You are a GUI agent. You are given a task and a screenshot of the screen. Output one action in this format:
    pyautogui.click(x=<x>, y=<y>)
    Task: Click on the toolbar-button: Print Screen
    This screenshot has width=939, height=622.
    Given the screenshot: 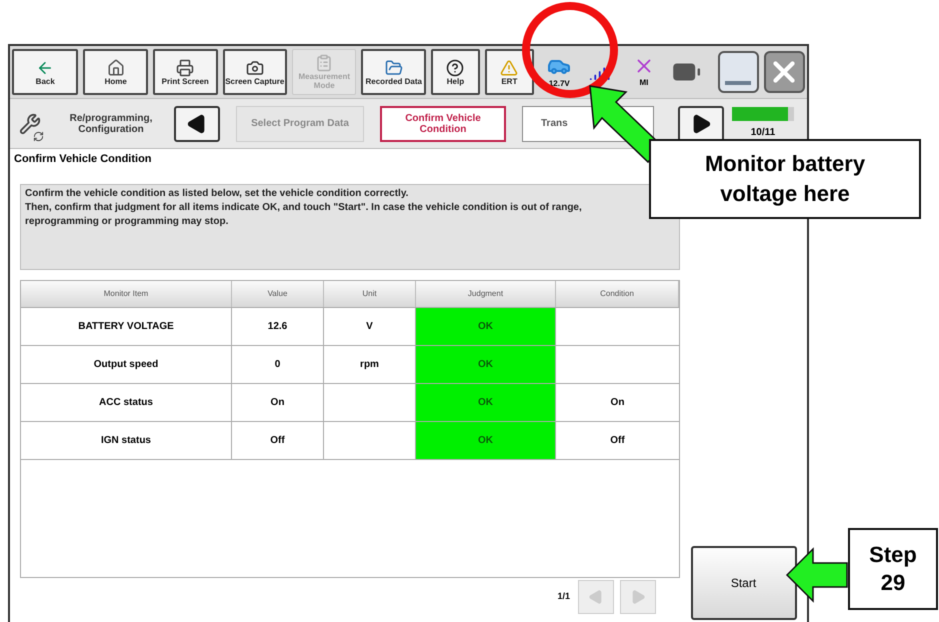 What is the action you would take?
    pyautogui.click(x=185, y=72)
    